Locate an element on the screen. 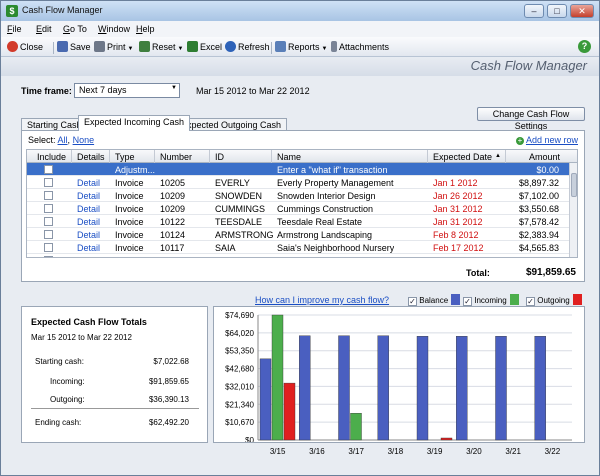 The width and height of the screenshot is (600, 476). minimize-button: – is located at coordinates (534, 11).